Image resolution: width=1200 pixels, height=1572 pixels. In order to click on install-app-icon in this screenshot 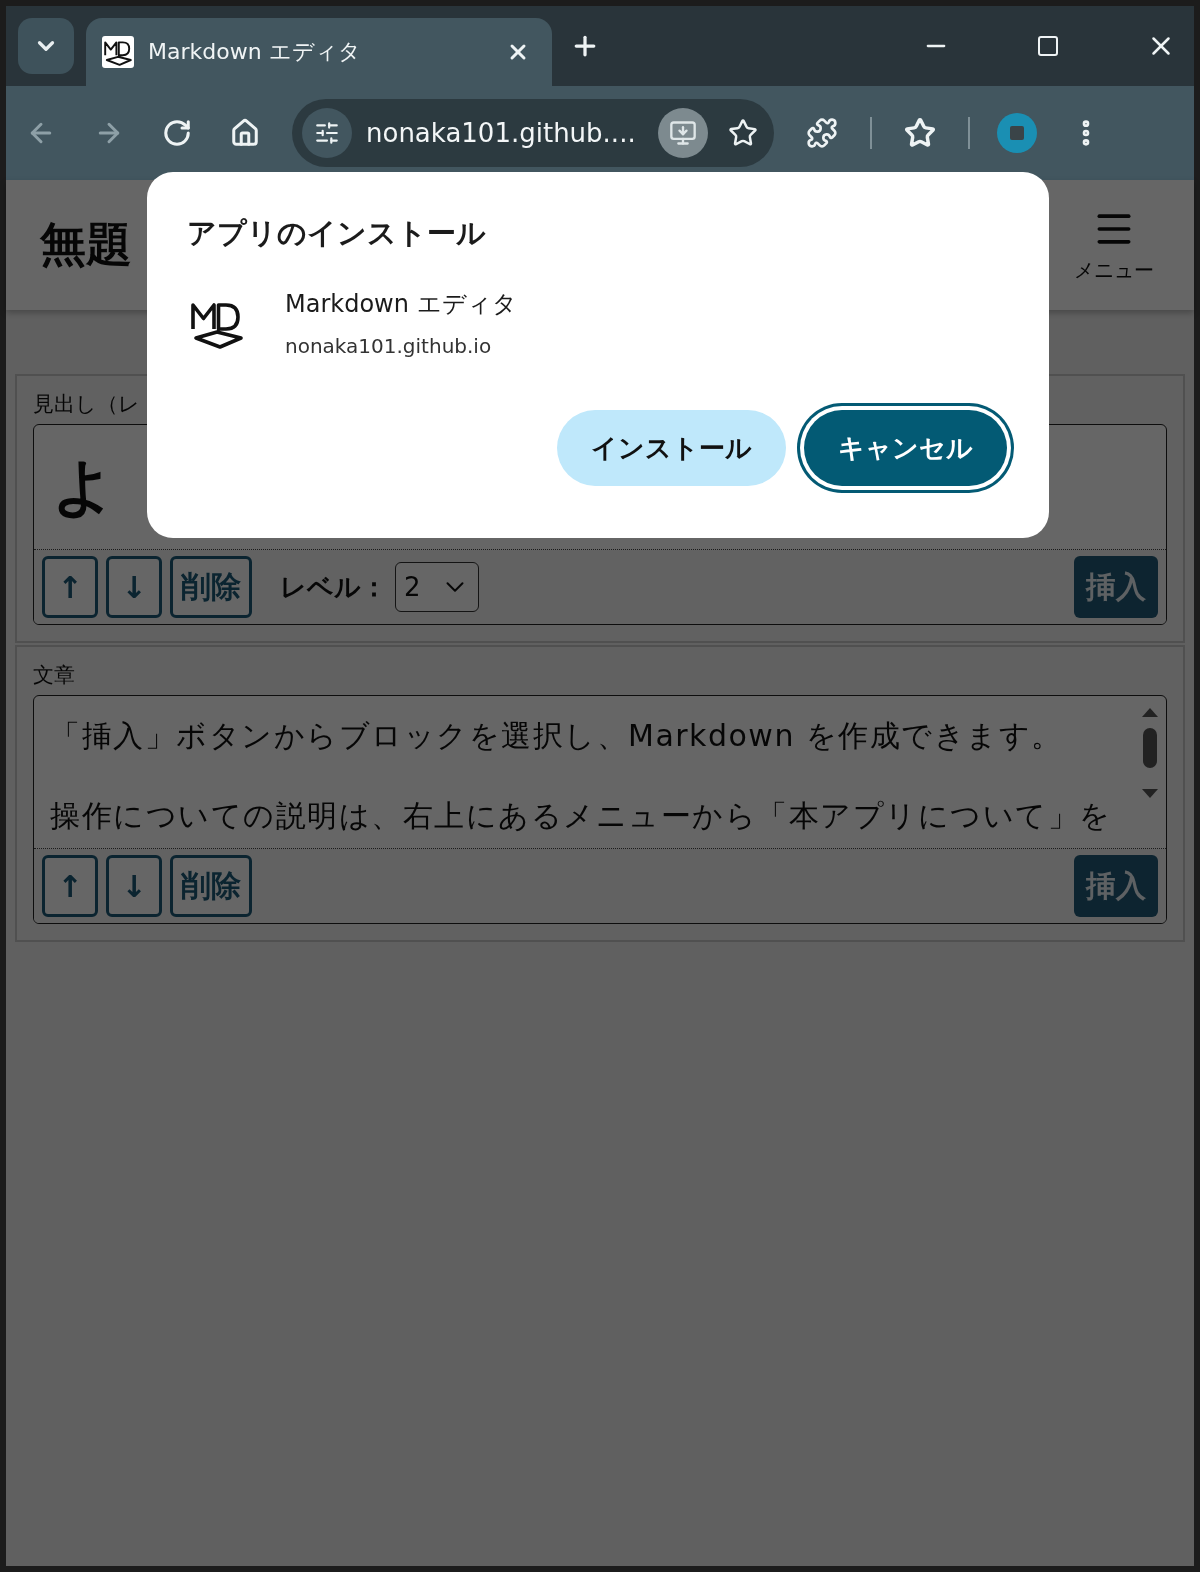, I will do `click(683, 133)`.